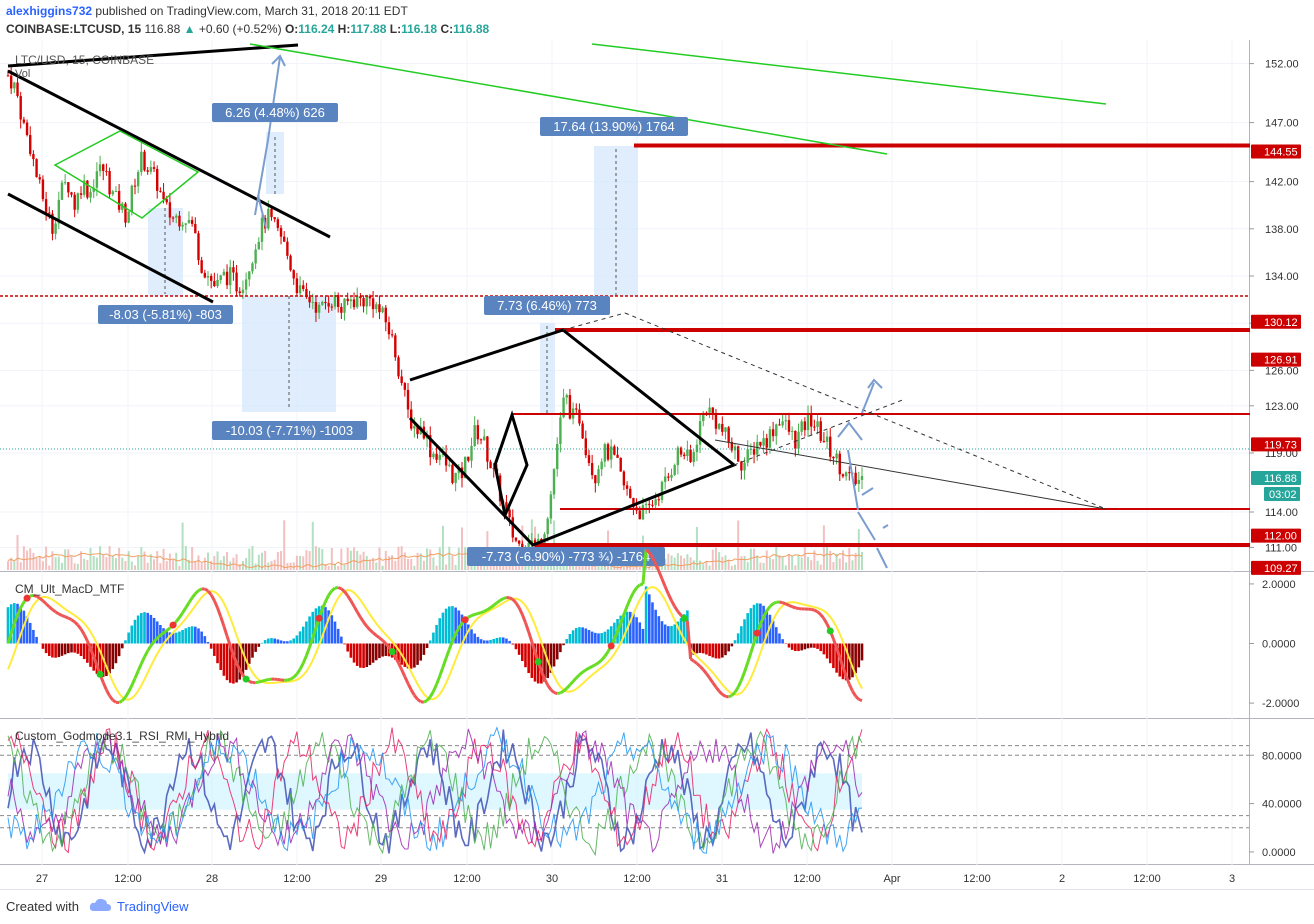  What do you see at coordinates (467, 879) in the screenshot?
I see `time-tick-label: 12:00` at bounding box center [467, 879].